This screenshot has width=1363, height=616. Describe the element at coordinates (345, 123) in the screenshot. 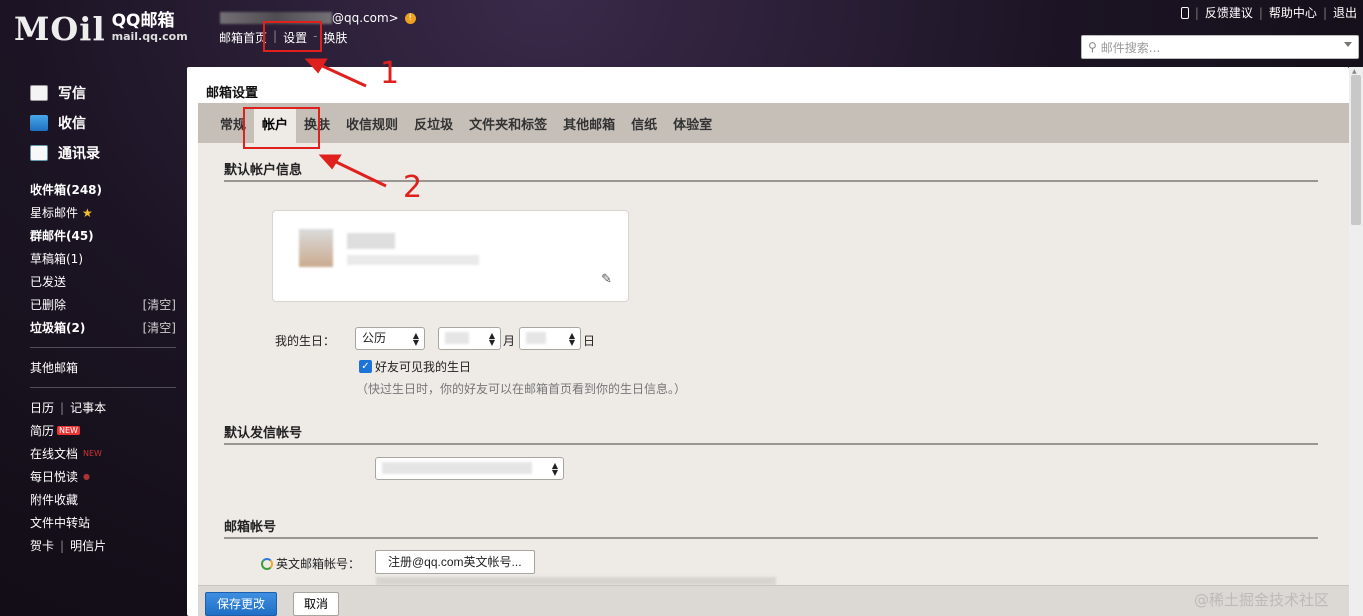

I see `annotation-arrows` at that location.